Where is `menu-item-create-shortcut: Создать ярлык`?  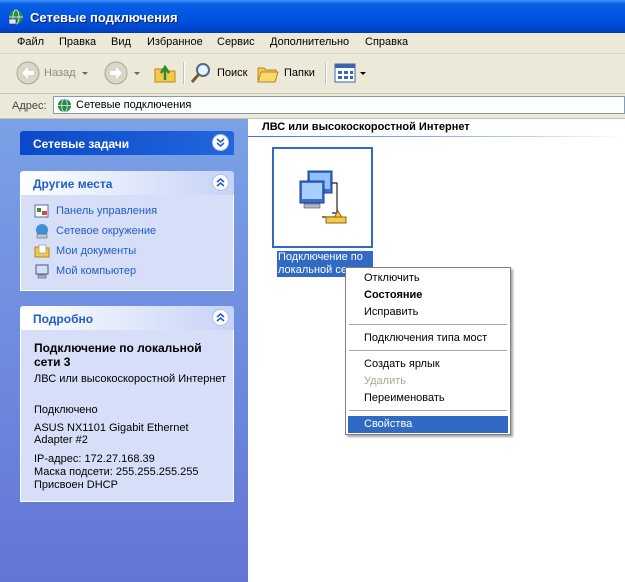
menu-item-create-shortcut: Создать ярлык is located at coordinates (428, 364).